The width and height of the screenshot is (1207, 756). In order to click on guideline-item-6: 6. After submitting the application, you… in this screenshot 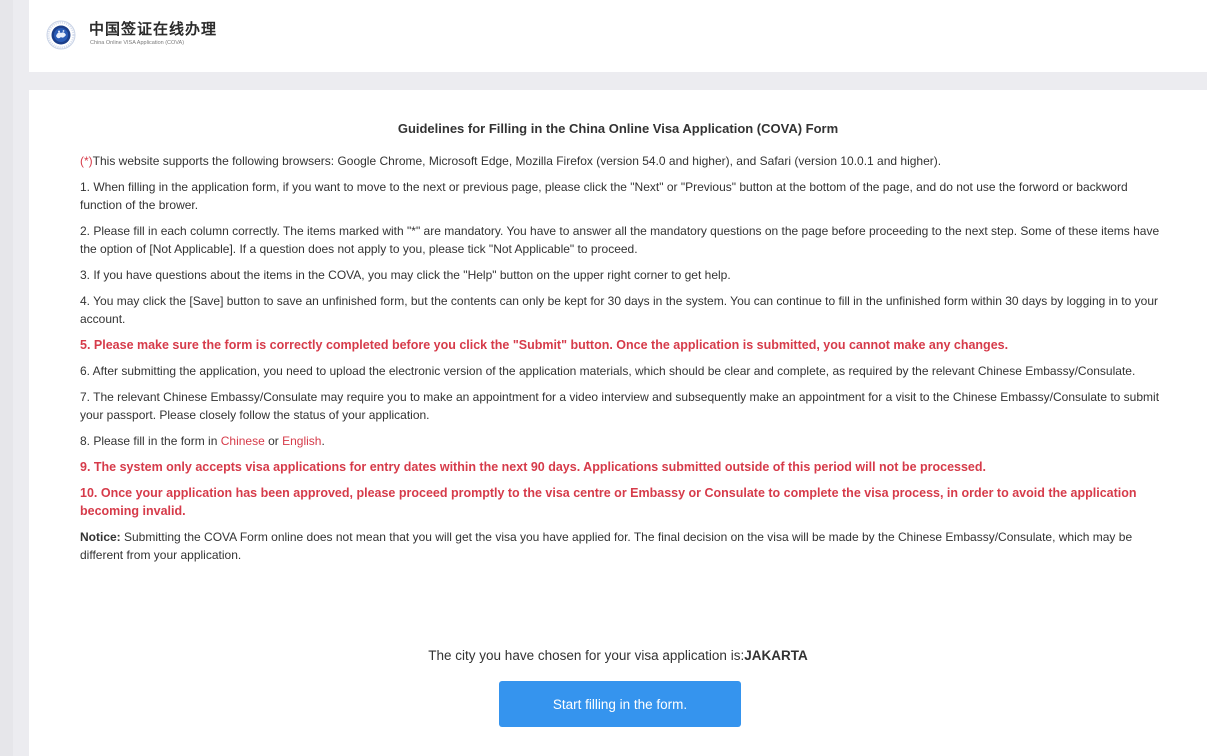, I will do `click(608, 371)`.